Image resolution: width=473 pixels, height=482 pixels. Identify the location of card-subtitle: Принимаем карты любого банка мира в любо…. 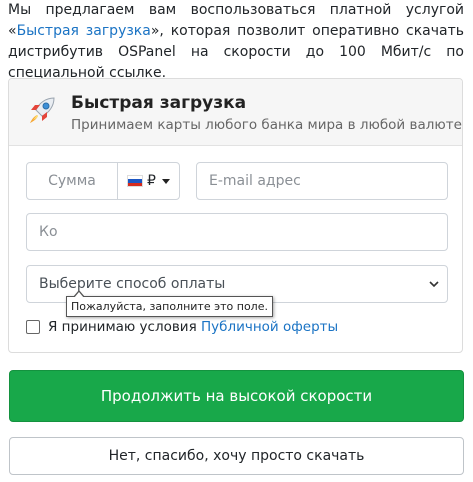
(266, 125).